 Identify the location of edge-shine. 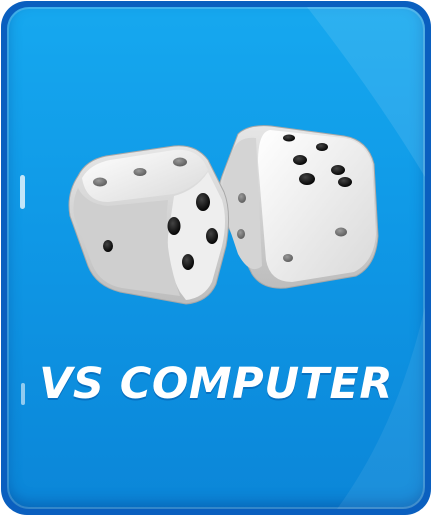
(22, 192).